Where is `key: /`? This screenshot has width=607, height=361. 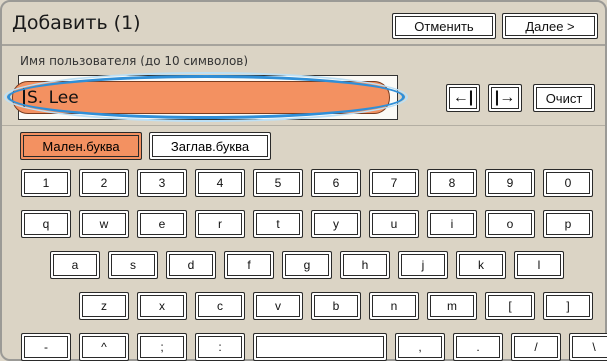 key: / is located at coordinates (536, 347).